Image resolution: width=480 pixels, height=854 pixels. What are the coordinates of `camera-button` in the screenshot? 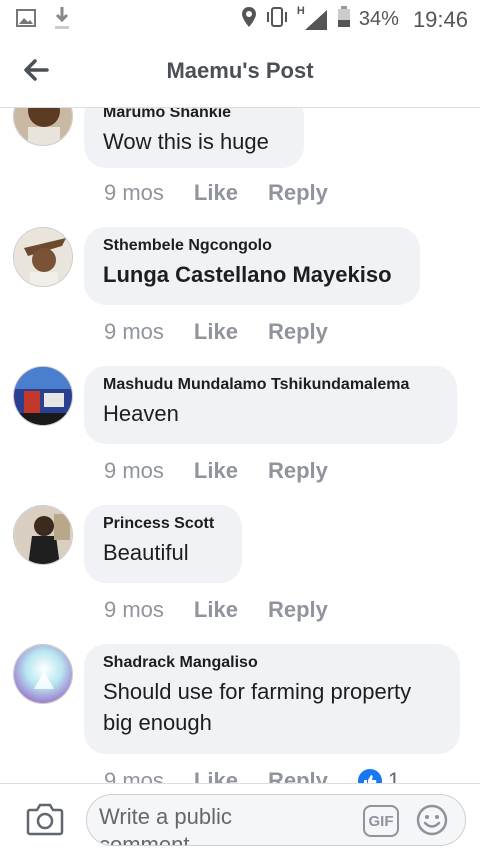 It's located at (45, 819).